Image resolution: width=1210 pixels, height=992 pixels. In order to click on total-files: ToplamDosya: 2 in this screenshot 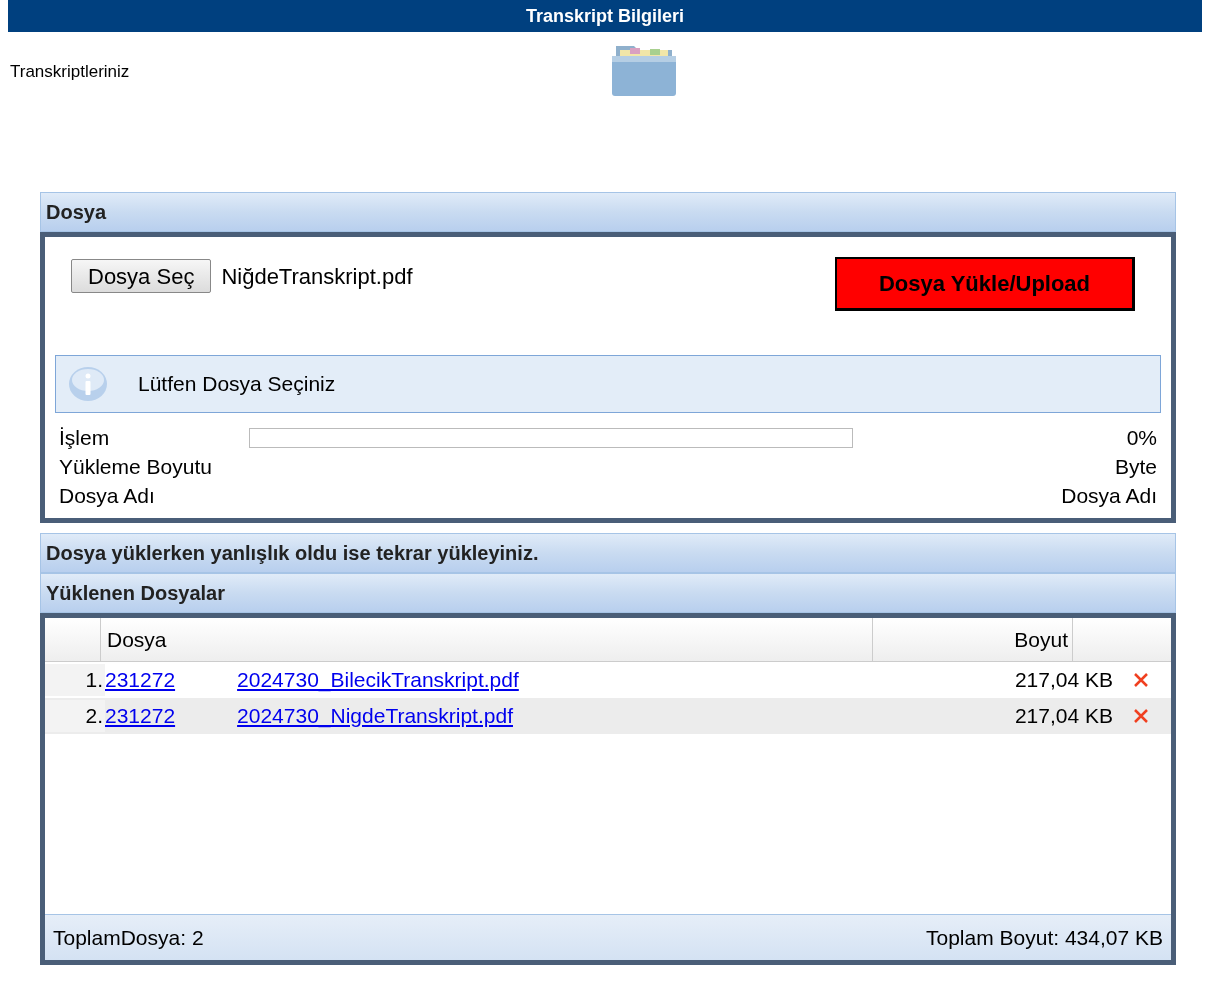, I will do `click(128, 937)`.